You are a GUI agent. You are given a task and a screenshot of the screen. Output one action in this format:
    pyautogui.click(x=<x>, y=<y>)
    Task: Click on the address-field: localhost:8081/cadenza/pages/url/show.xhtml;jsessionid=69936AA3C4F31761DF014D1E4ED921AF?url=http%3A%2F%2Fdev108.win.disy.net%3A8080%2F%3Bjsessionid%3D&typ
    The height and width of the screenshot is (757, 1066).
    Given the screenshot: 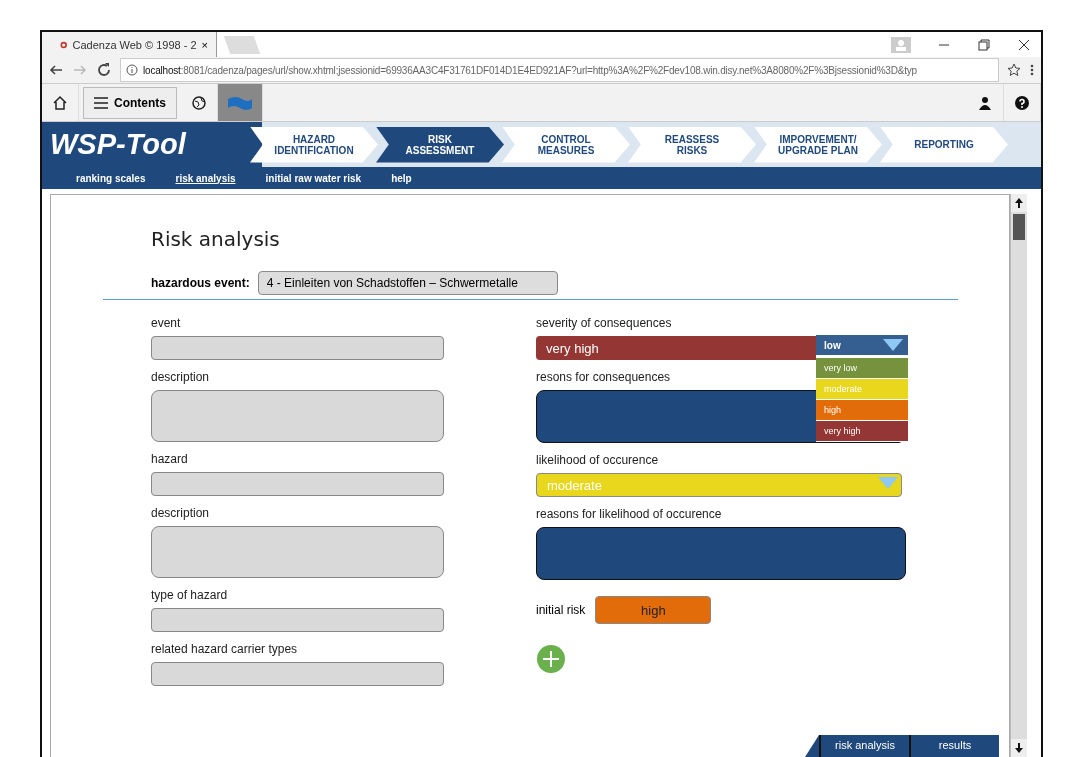 What is the action you would take?
    pyautogui.click(x=559, y=70)
    